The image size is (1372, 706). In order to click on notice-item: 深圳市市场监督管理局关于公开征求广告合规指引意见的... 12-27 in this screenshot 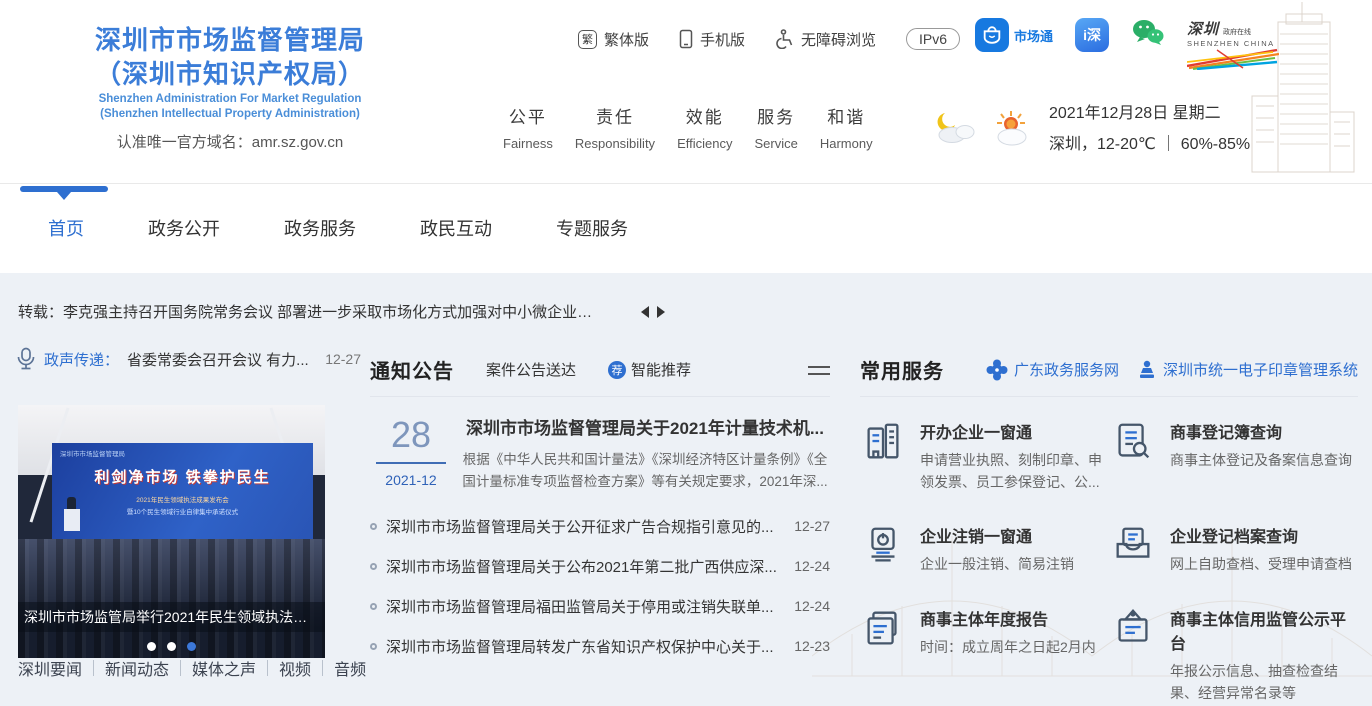, I will do `click(600, 526)`.